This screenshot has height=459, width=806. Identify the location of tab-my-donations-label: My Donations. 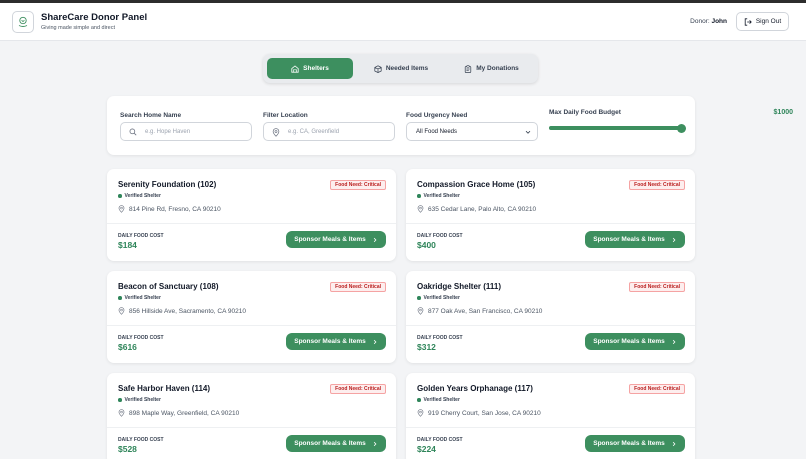
(497, 68).